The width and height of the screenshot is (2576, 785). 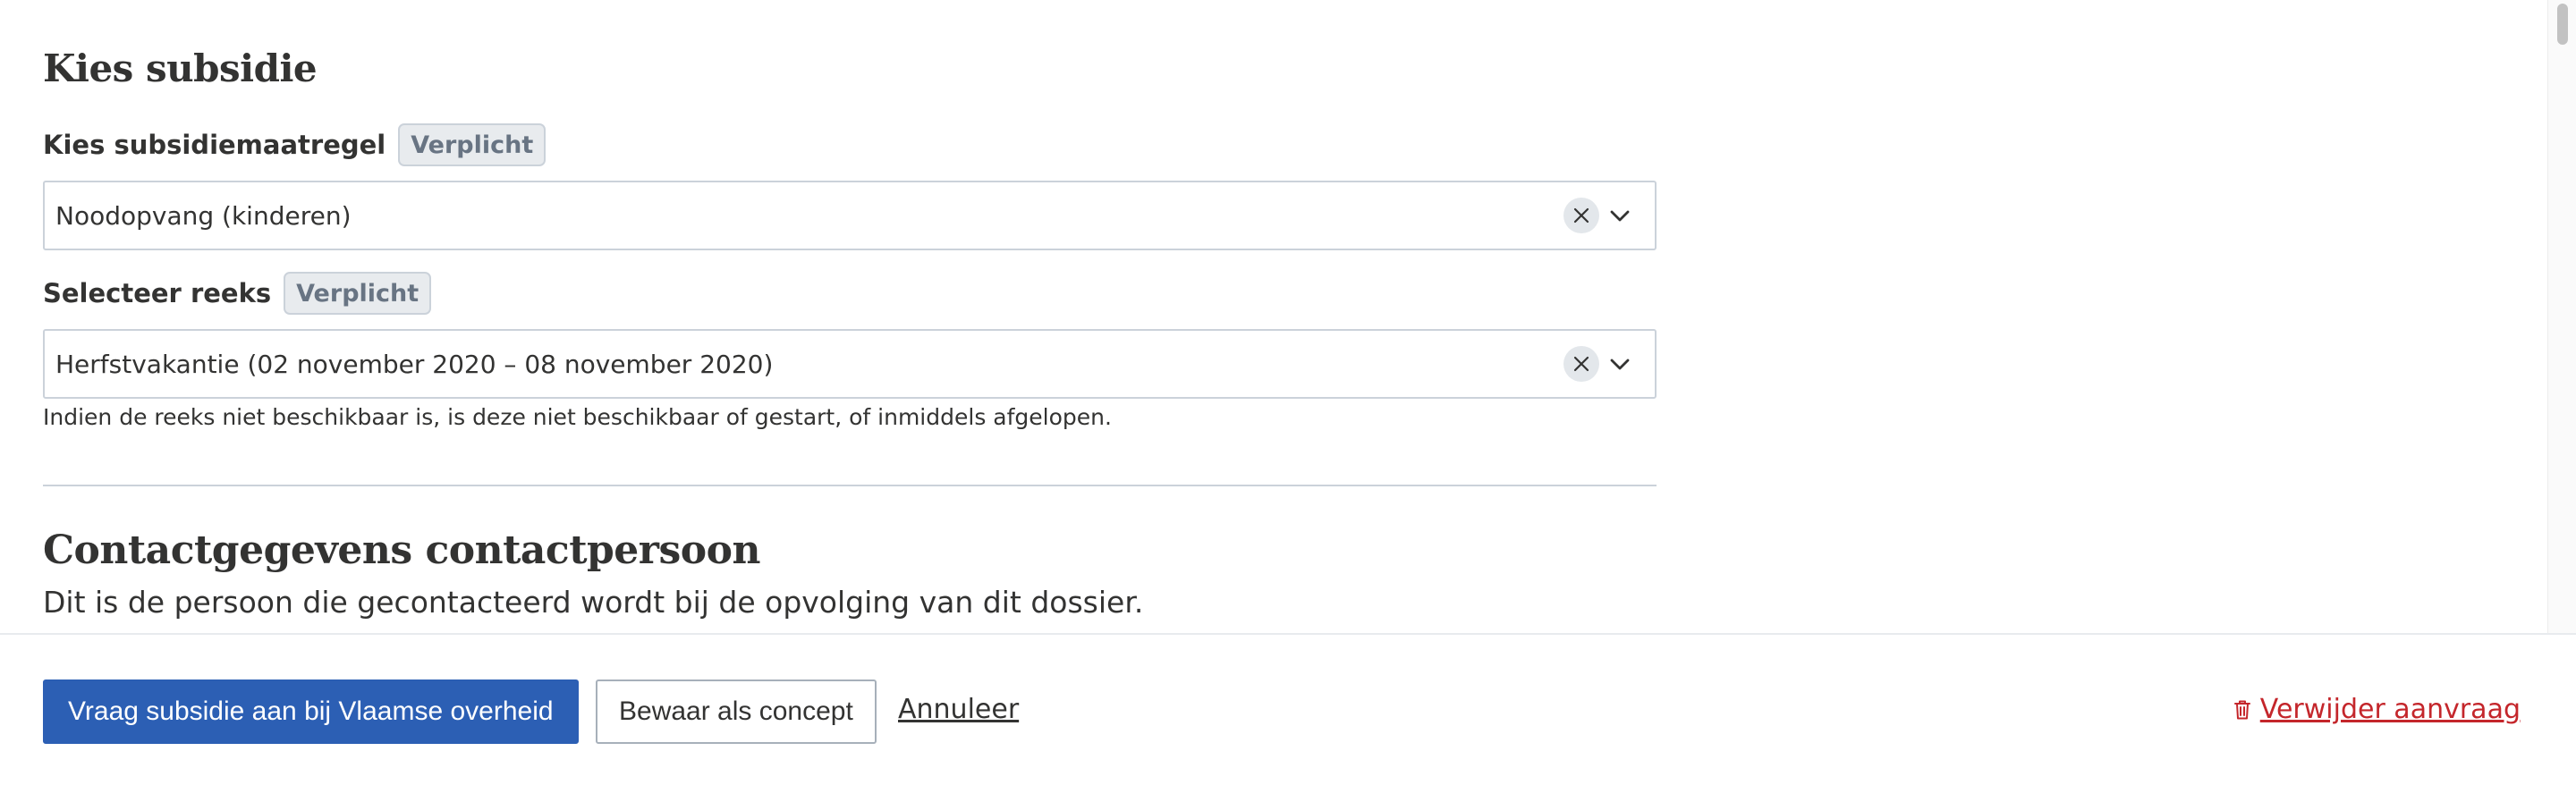 I want to click on field-label-subsidiemaatregel: Kies subsidiemaatregel Verplicht, so click(x=295, y=144).